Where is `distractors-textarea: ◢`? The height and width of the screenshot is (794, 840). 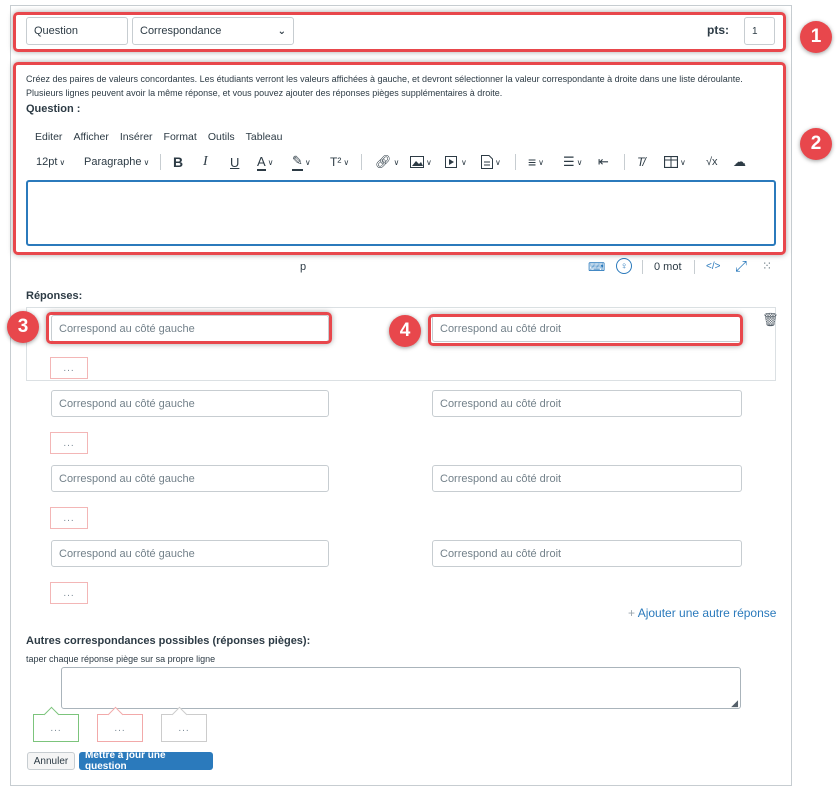
distractors-textarea: ◢ is located at coordinates (401, 688).